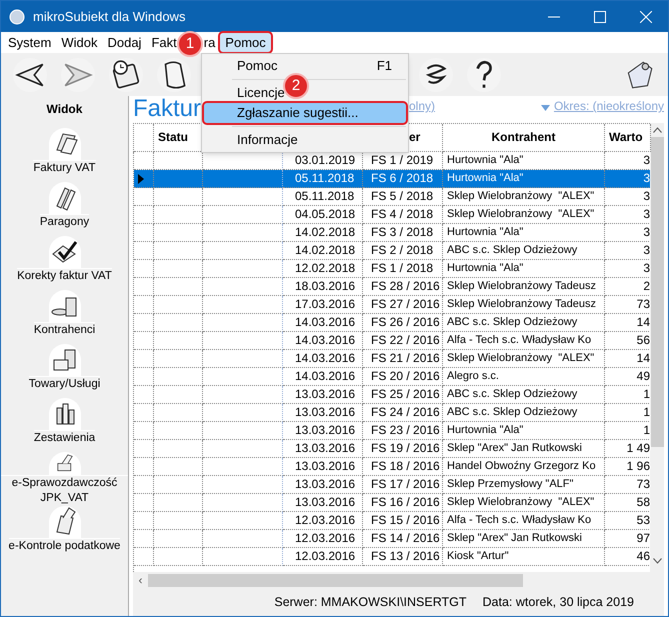  Describe the element at coordinates (627, 521) in the screenshot. I see `table-cell: 53` at that location.